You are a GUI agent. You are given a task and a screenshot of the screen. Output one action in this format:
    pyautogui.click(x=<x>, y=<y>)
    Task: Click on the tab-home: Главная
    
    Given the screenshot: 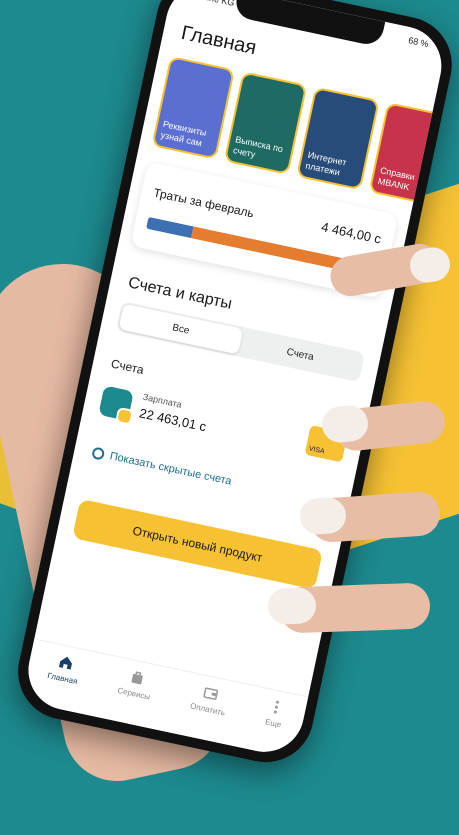 What is the action you would take?
    pyautogui.click(x=61, y=681)
    